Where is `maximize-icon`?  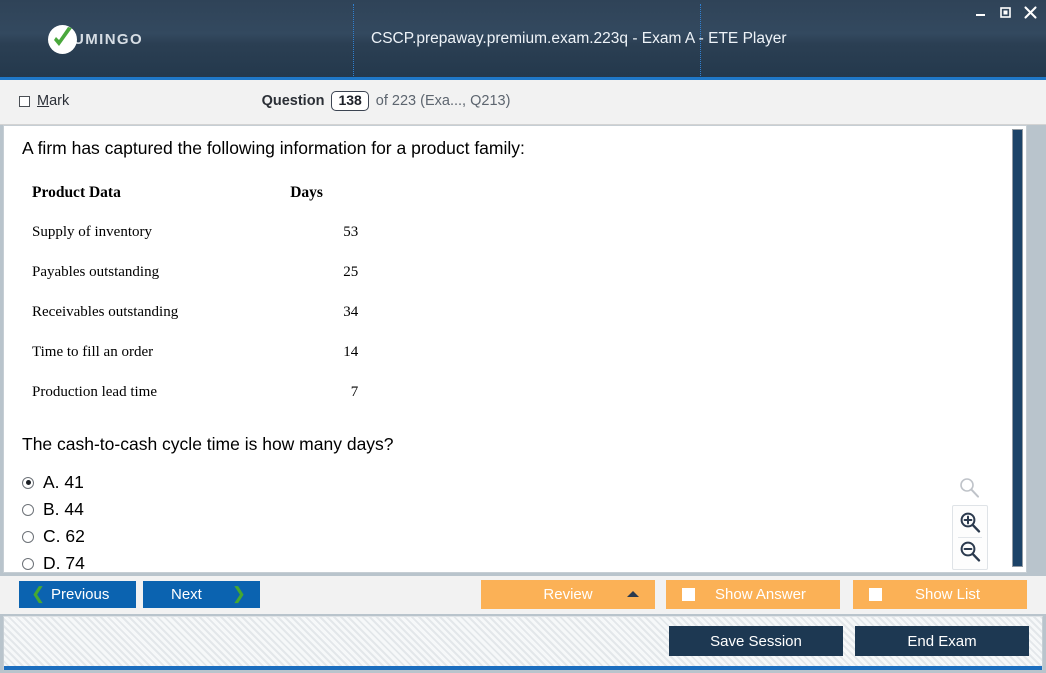 maximize-icon is located at coordinates (1005, 12).